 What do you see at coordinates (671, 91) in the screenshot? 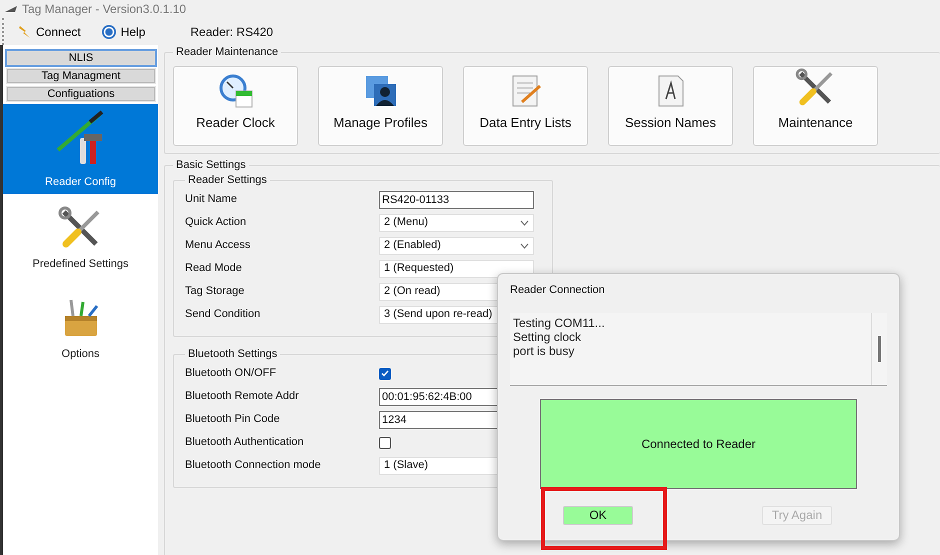
I see `document-icon` at bounding box center [671, 91].